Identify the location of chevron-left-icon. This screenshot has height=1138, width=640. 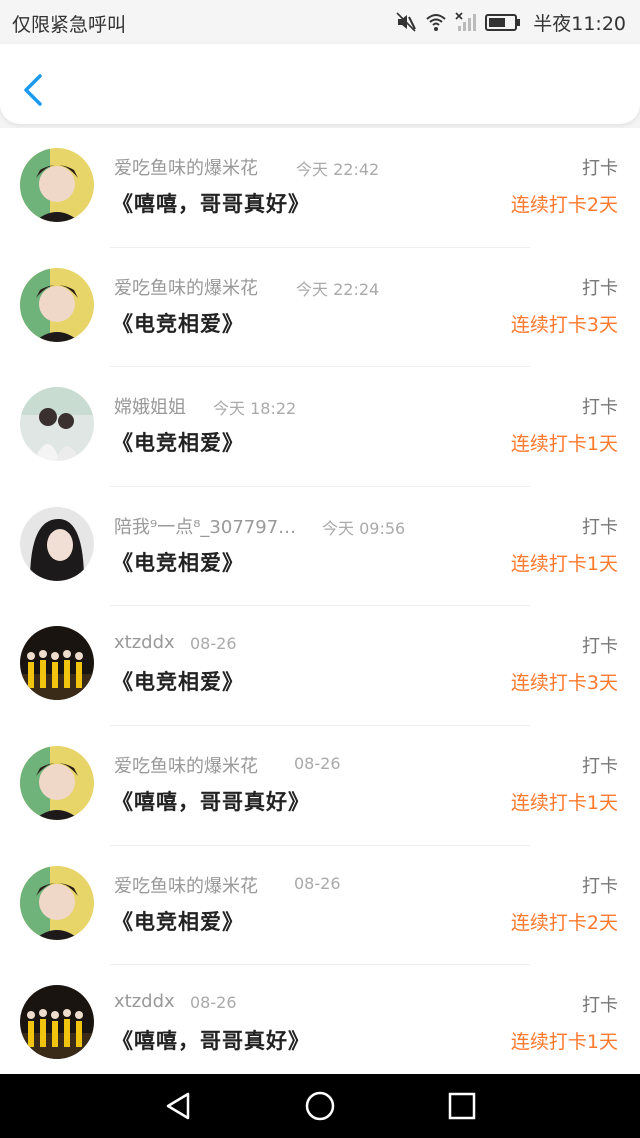
(33, 90).